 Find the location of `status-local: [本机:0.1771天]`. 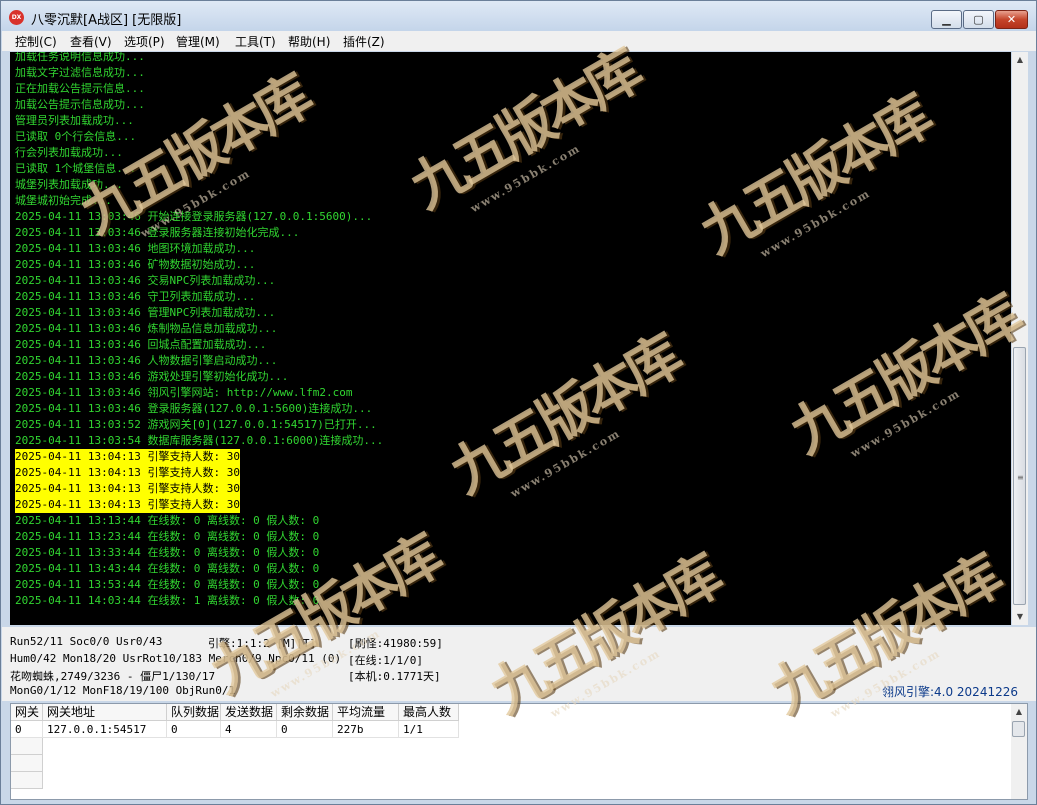

status-local: [本机:0.1771天] is located at coordinates (394, 676).